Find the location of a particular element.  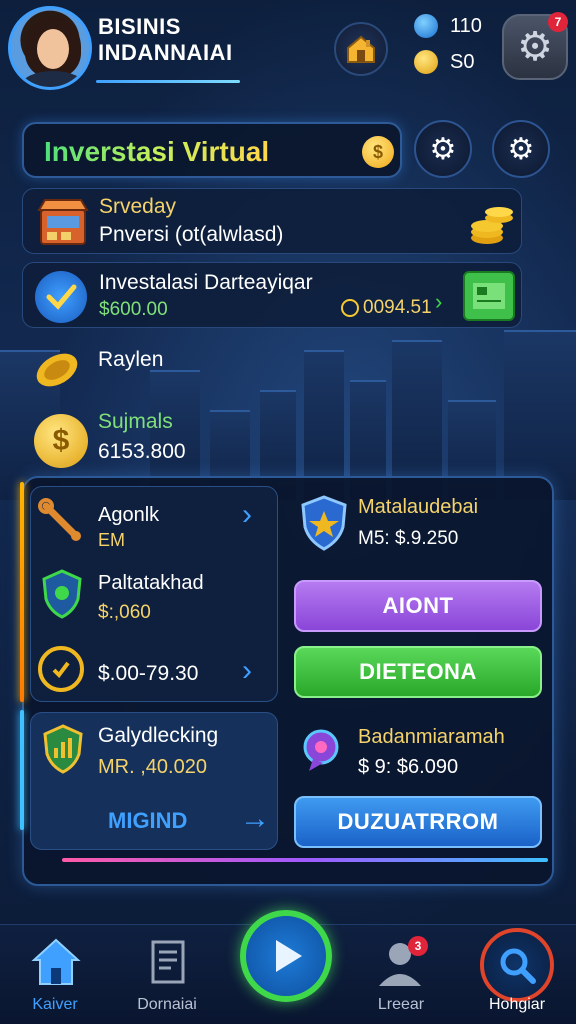

wrench-icon is located at coordinates (61, 521).